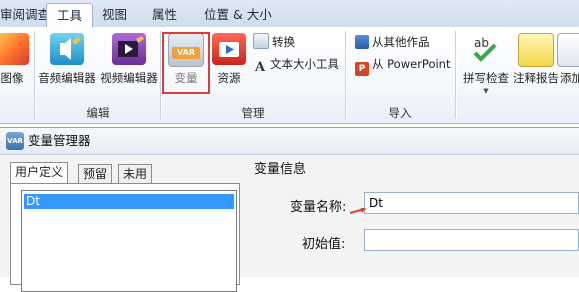  What do you see at coordinates (95, 174) in the screenshot?
I see `tab-reserved: 预留` at bounding box center [95, 174].